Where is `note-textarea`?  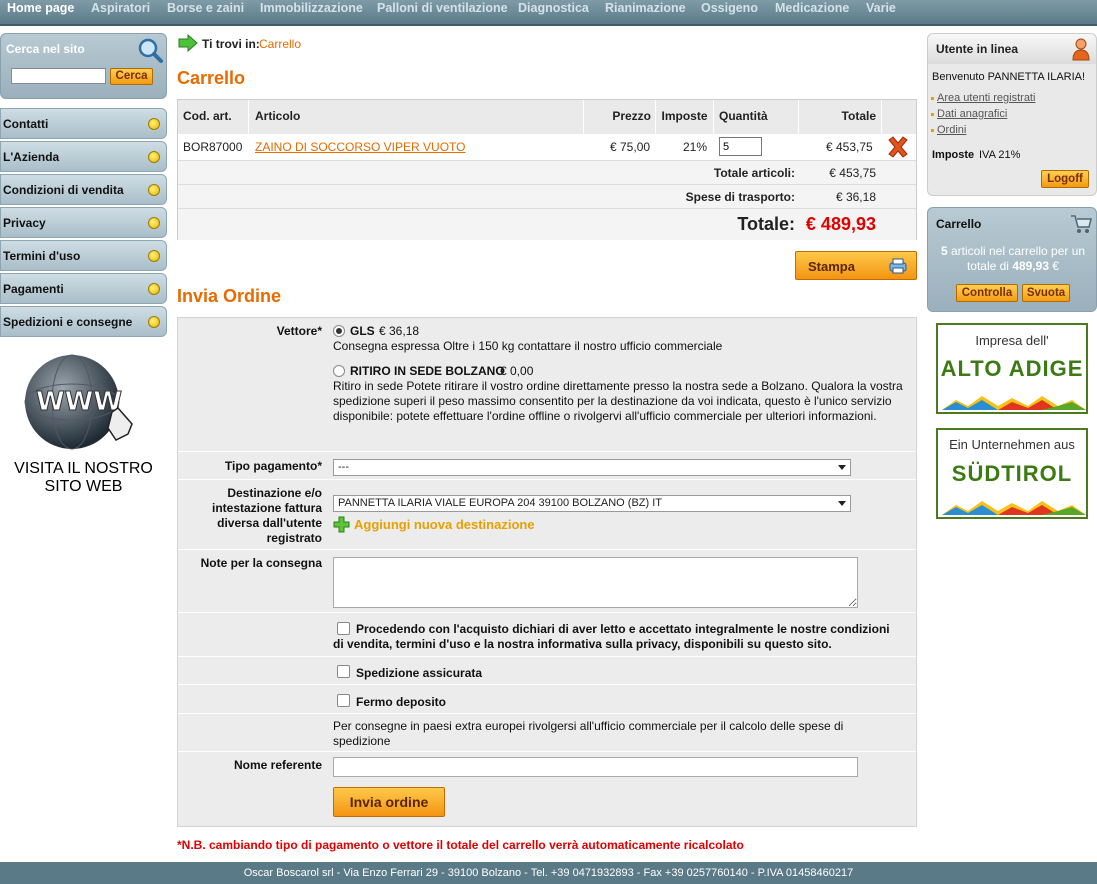
note-textarea is located at coordinates (595, 582).